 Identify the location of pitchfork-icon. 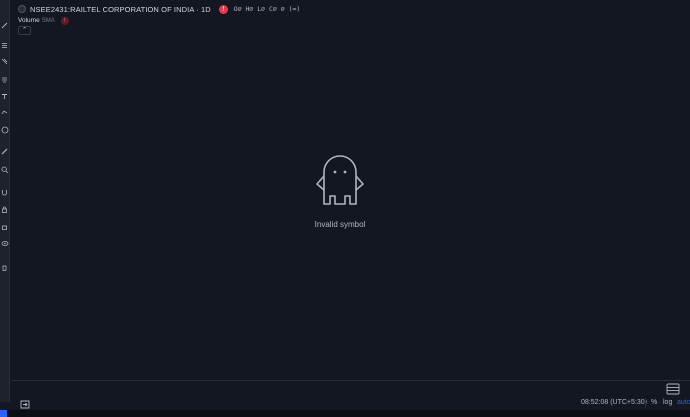
(4, 61).